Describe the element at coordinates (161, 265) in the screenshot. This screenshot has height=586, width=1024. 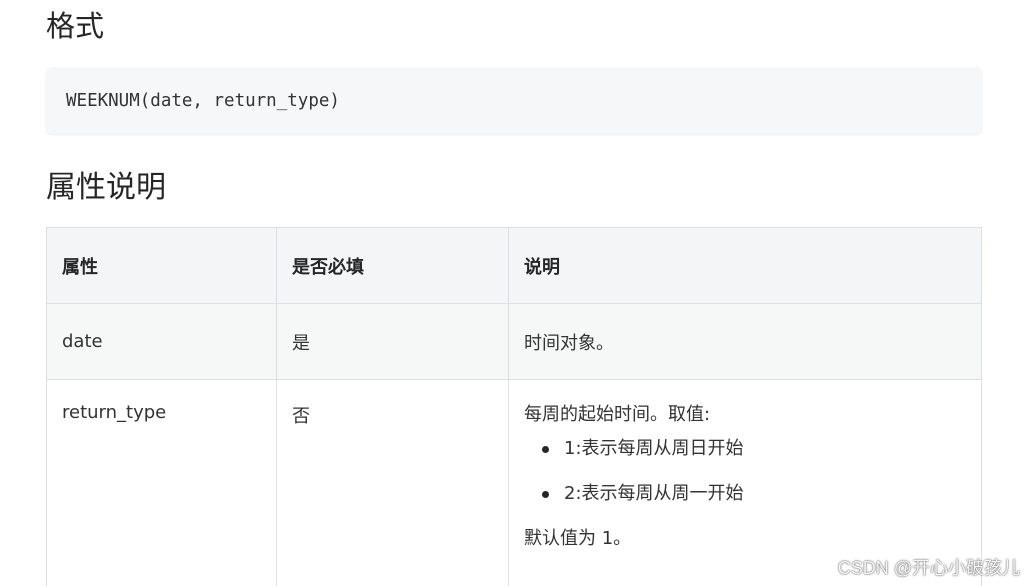
I see `header-attribute: 属性` at that location.